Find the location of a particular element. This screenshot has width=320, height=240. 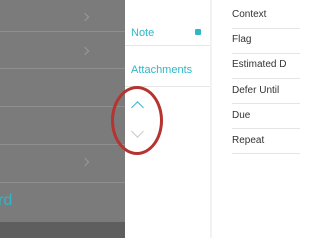

left-bottom-link: rd is located at coordinates (6, 201).